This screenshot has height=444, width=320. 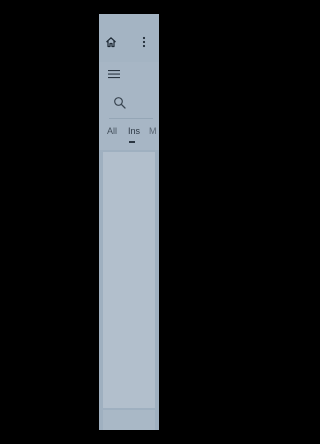 I want to click on content-area, so click(x=129, y=280).